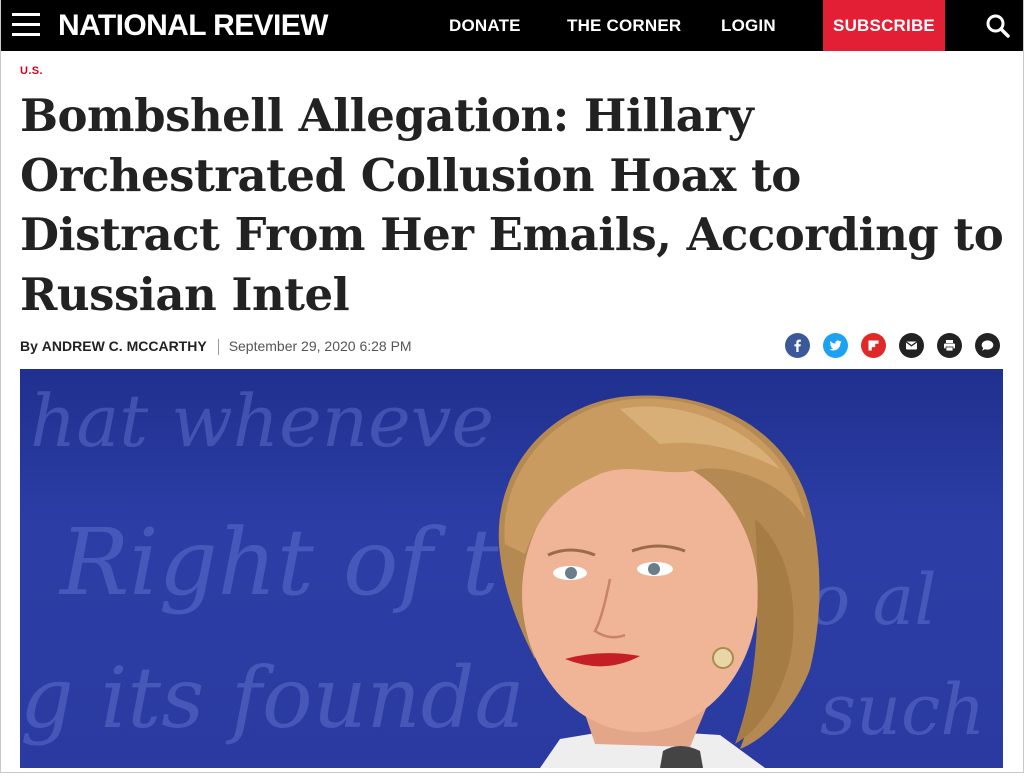  Describe the element at coordinates (320, 346) in the screenshot. I see `publish-date: September 29, 2020 6:28 PM` at that location.